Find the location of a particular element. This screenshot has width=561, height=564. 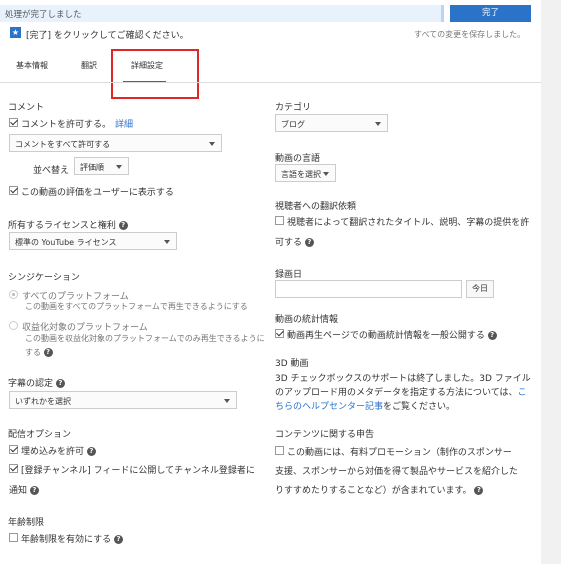

age-restriction-heading: 年齢制限 is located at coordinates (26, 523).